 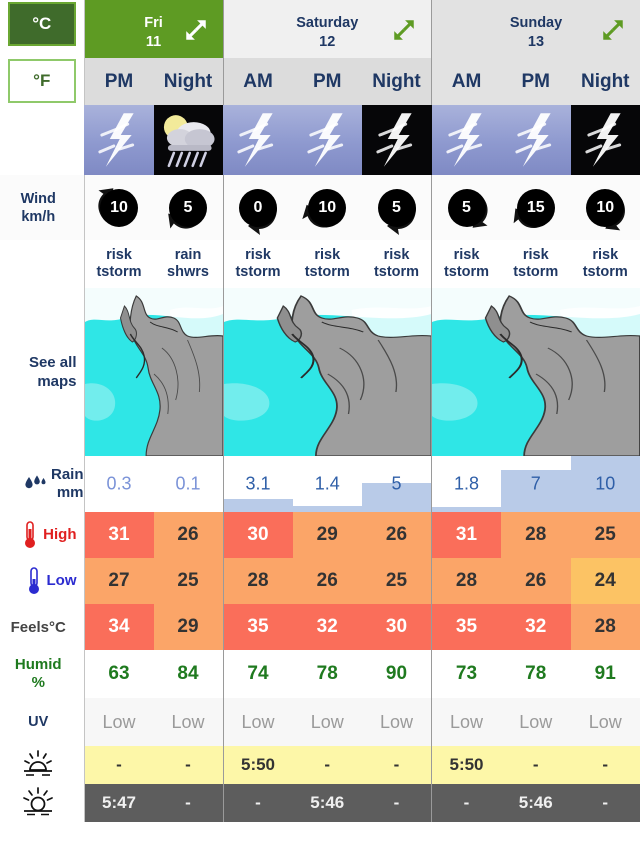 What do you see at coordinates (536, 81) in the screenshot?
I see `period-pm-day2: PM` at bounding box center [536, 81].